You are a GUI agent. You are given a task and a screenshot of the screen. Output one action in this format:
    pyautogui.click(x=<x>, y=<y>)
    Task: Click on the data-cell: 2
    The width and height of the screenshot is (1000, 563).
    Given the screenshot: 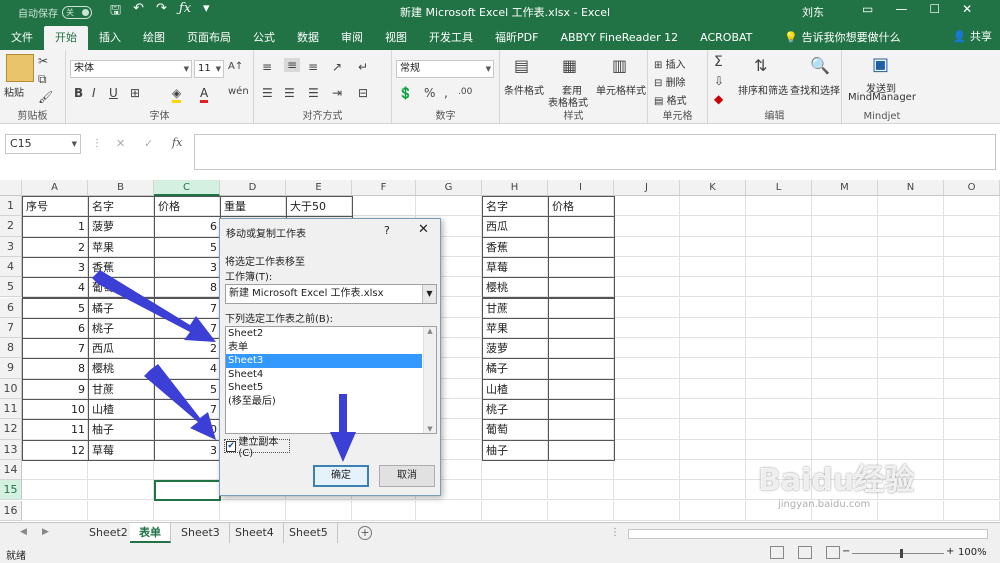 What is the action you would take?
    pyautogui.click(x=55, y=247)
    